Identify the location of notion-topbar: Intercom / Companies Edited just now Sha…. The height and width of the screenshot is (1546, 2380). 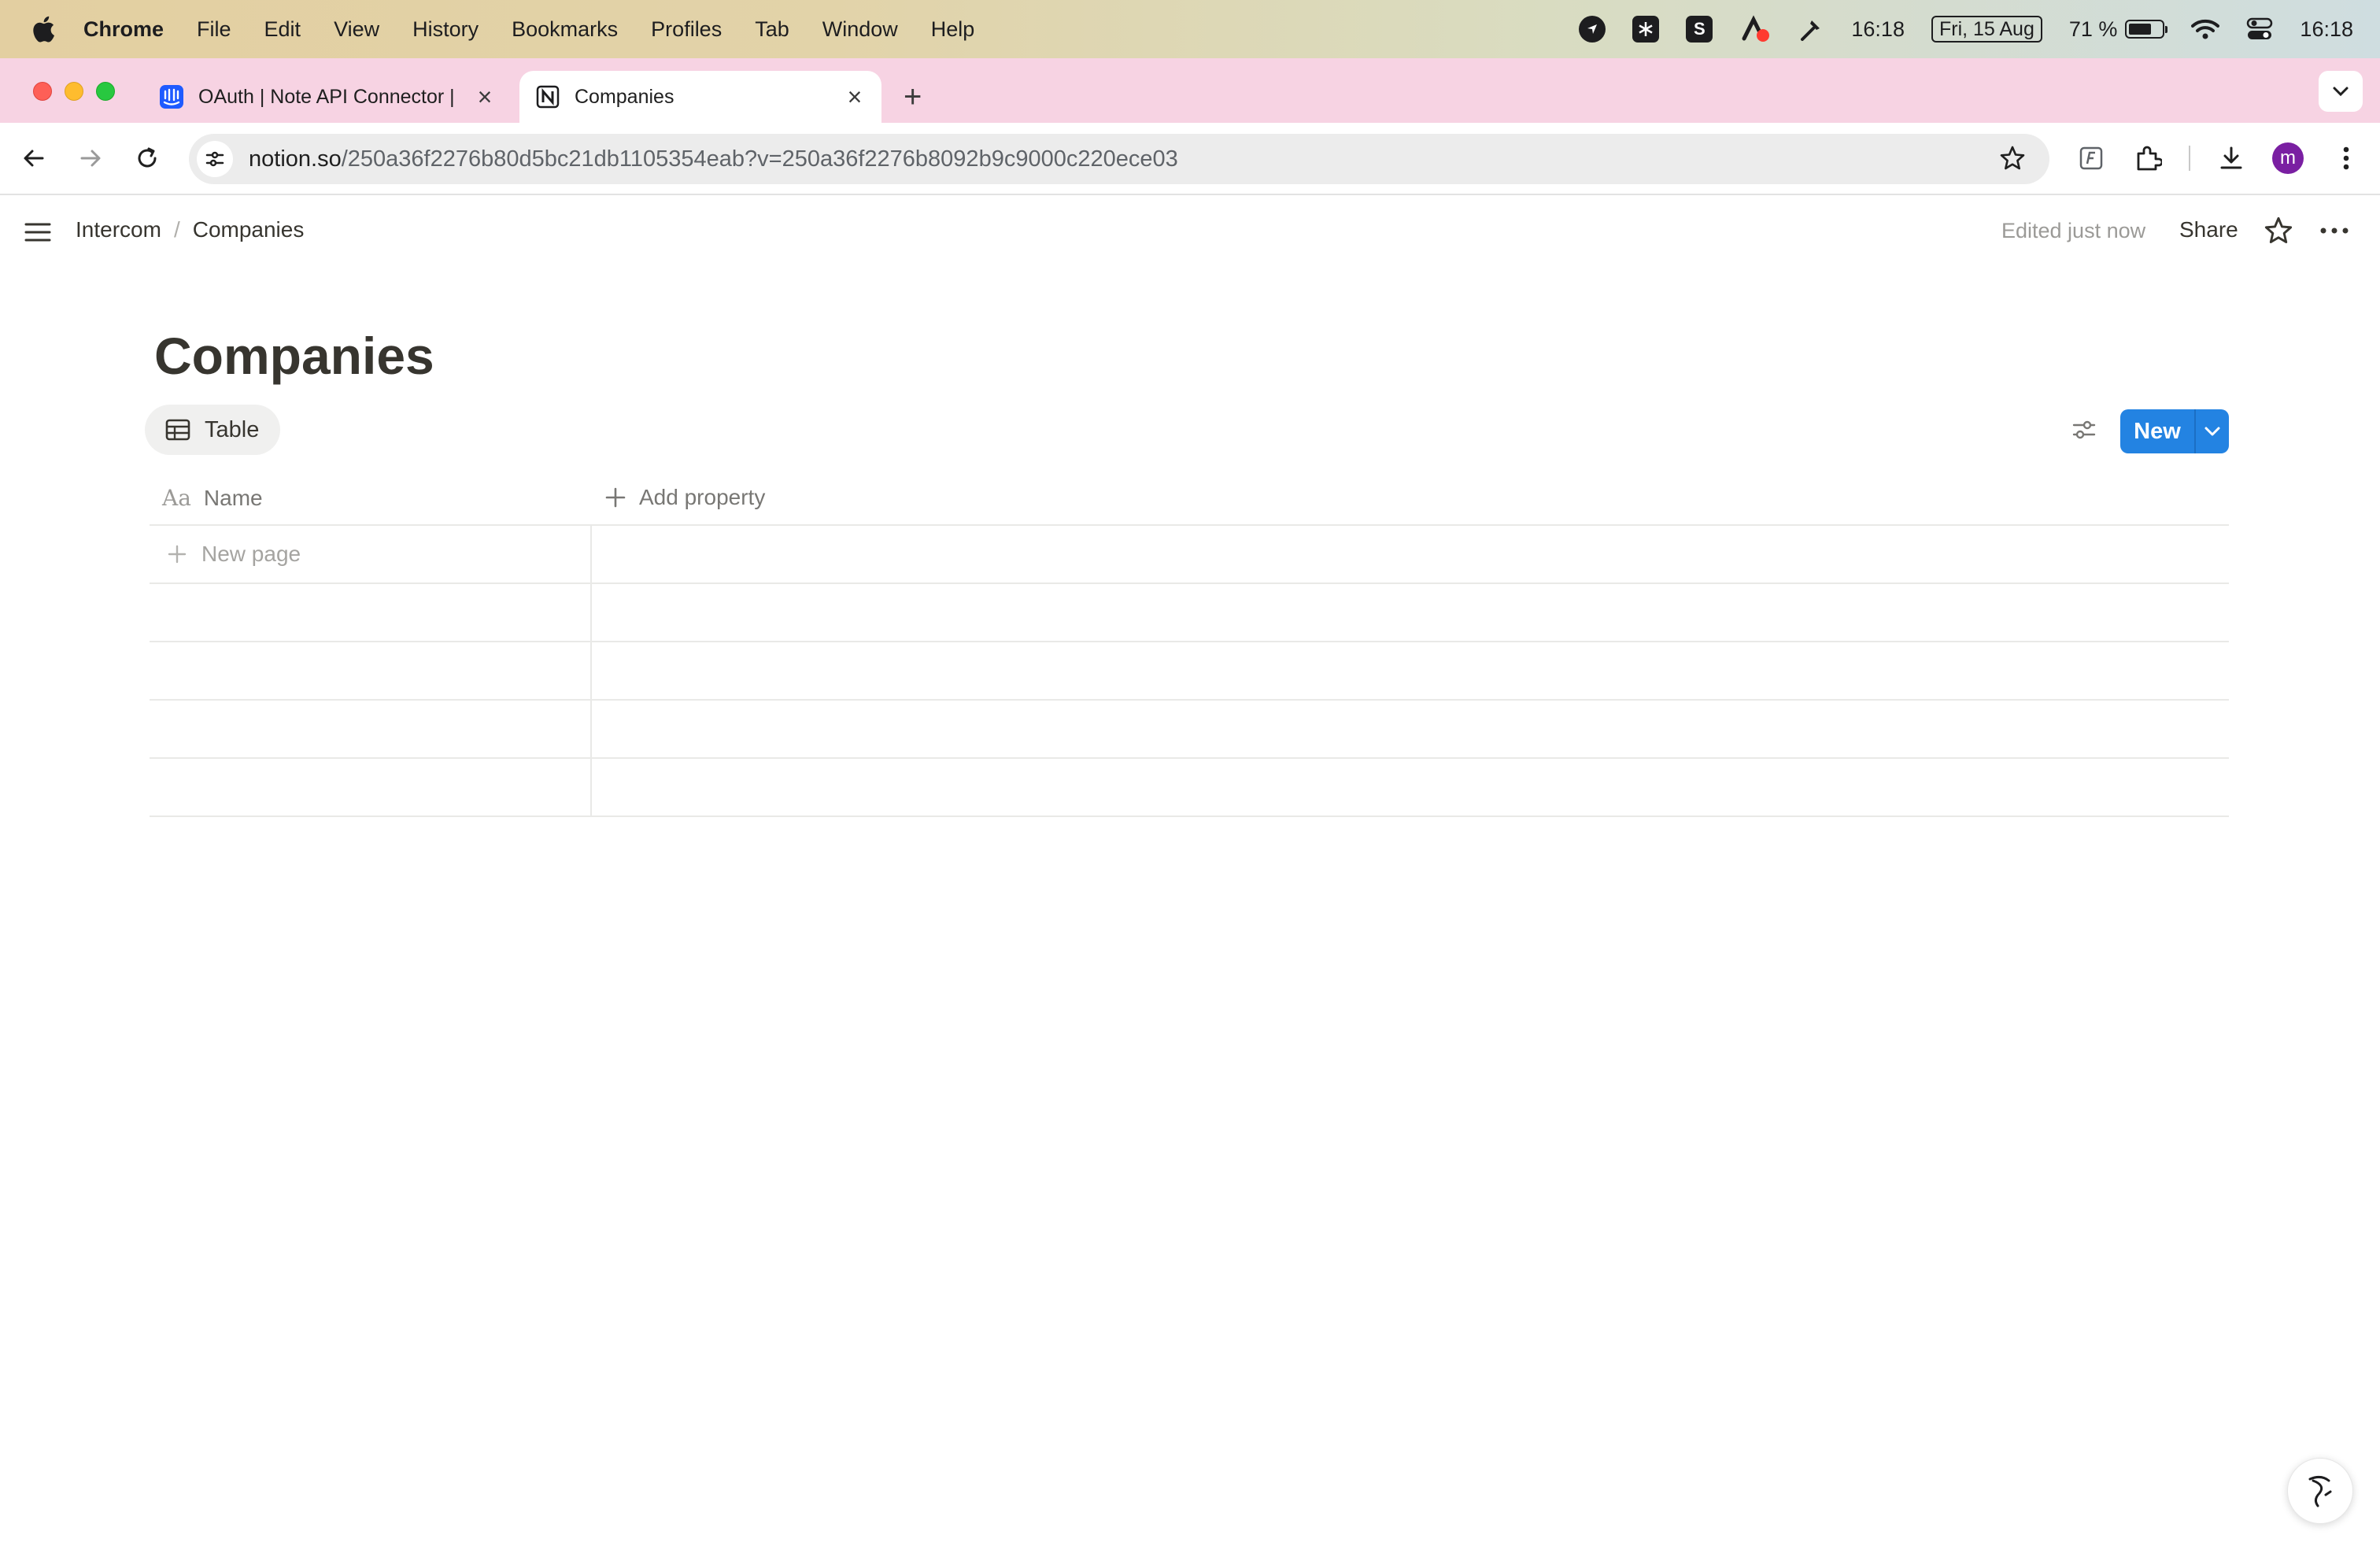
(1190, 232).